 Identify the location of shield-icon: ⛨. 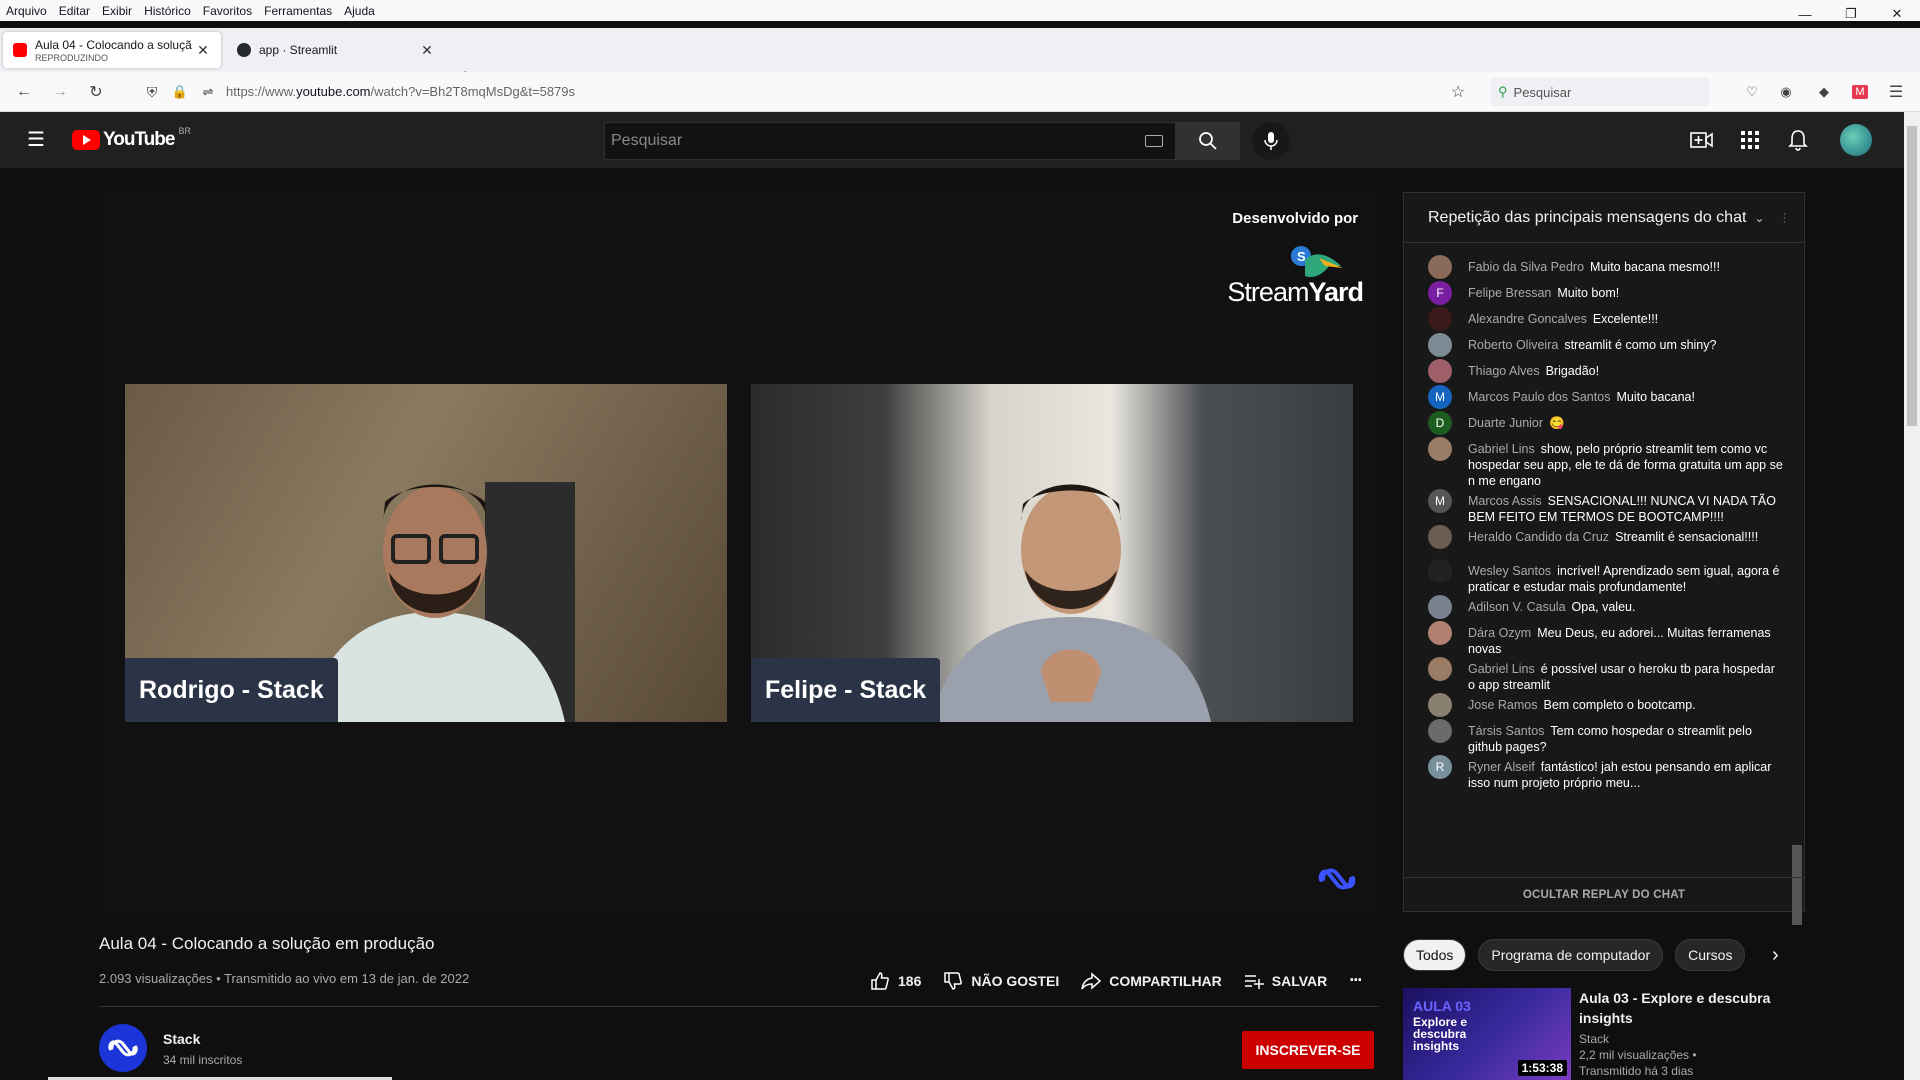
(152, 92).